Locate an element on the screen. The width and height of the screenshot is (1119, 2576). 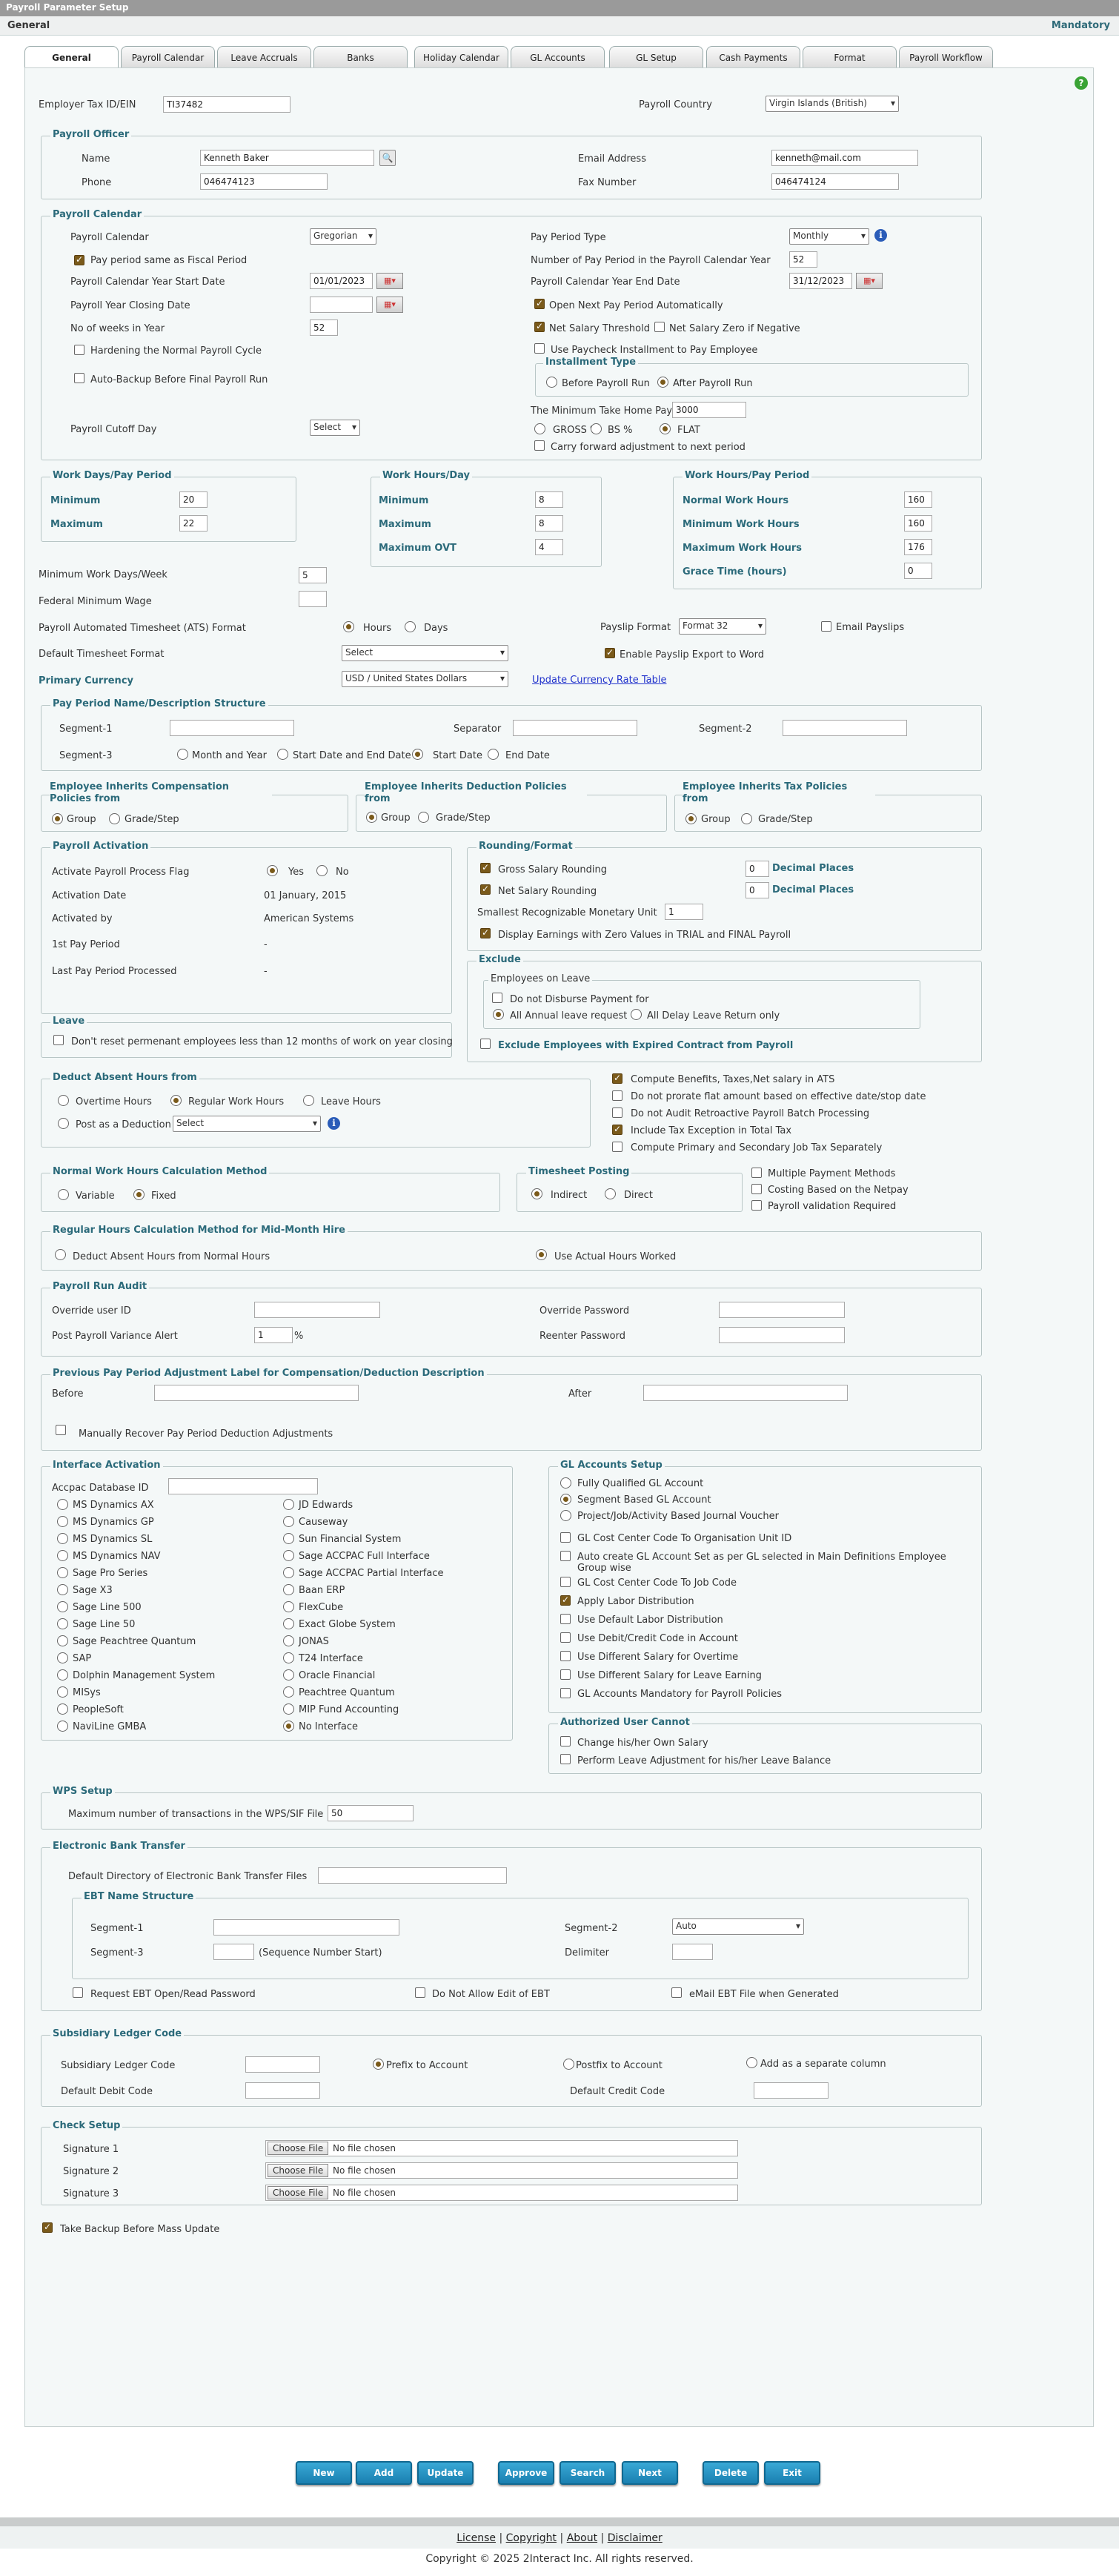
start-end-radio is located at coordinates (282, 754).